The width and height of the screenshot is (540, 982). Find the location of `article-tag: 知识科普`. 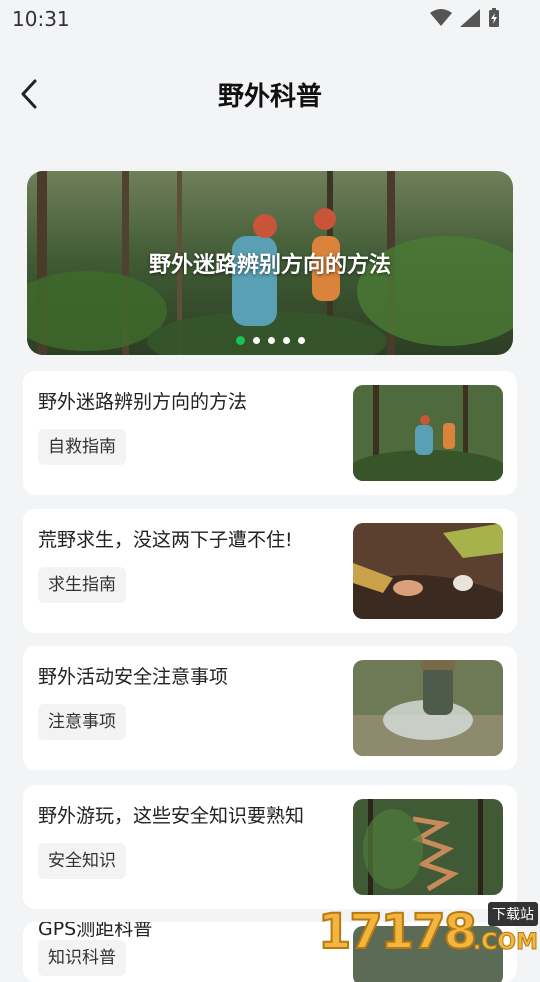

article-tag: 知识科普 is located at coordinates (82, 958).